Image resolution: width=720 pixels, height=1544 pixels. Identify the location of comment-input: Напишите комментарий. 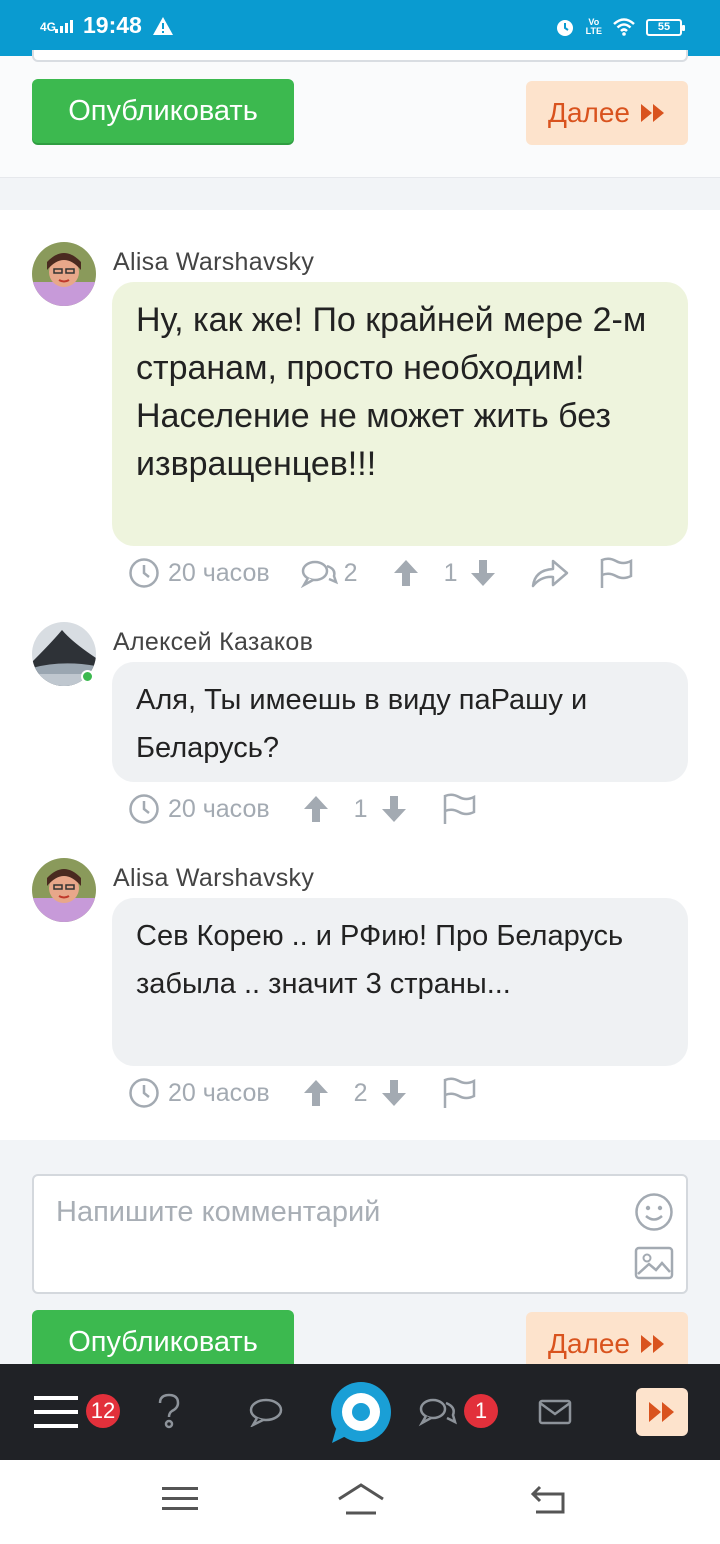
(360, 1234).